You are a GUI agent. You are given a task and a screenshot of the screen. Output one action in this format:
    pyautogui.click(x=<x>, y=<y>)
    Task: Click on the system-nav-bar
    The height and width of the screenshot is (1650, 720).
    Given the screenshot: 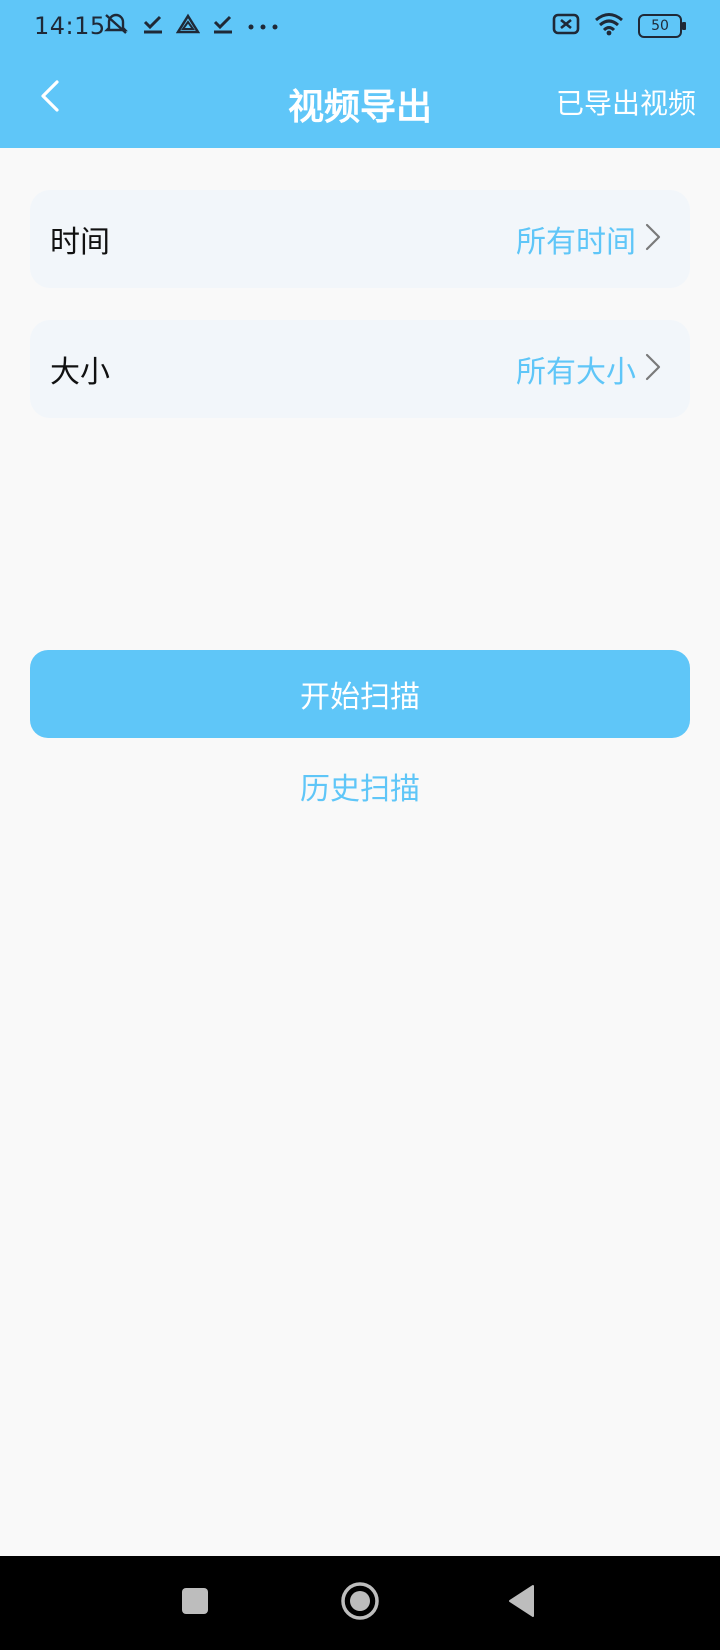 What is the action you would take?
    pyautogui.click(x=360, y=1603)
    